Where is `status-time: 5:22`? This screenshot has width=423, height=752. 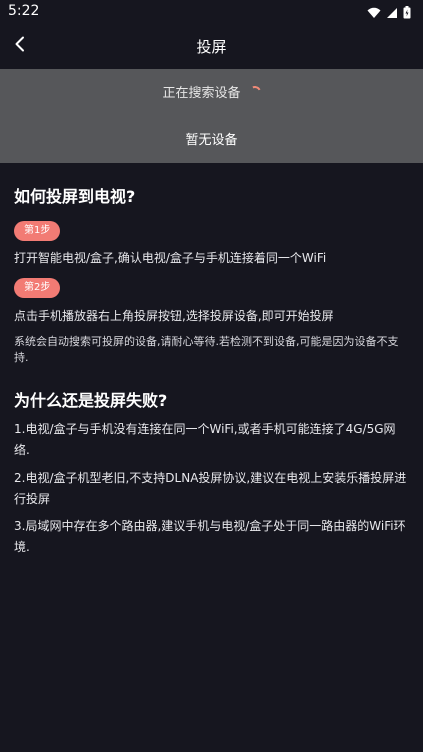 status-time: 5:22 is located at coordinates (24, 11).